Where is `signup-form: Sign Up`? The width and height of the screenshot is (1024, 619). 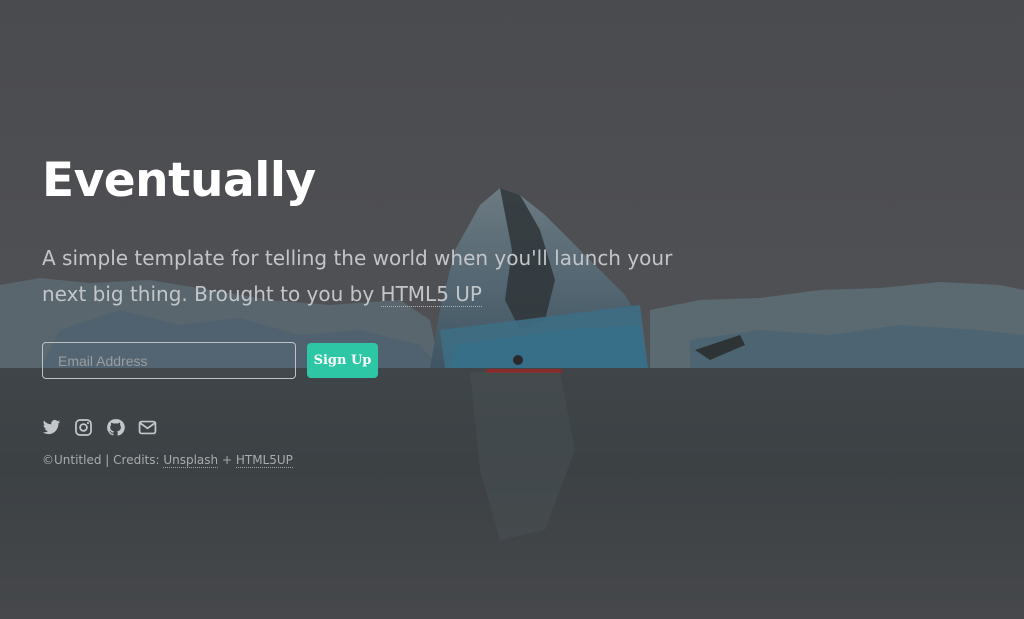 signup-form: Sign Up is located at coordinates (210, 360).